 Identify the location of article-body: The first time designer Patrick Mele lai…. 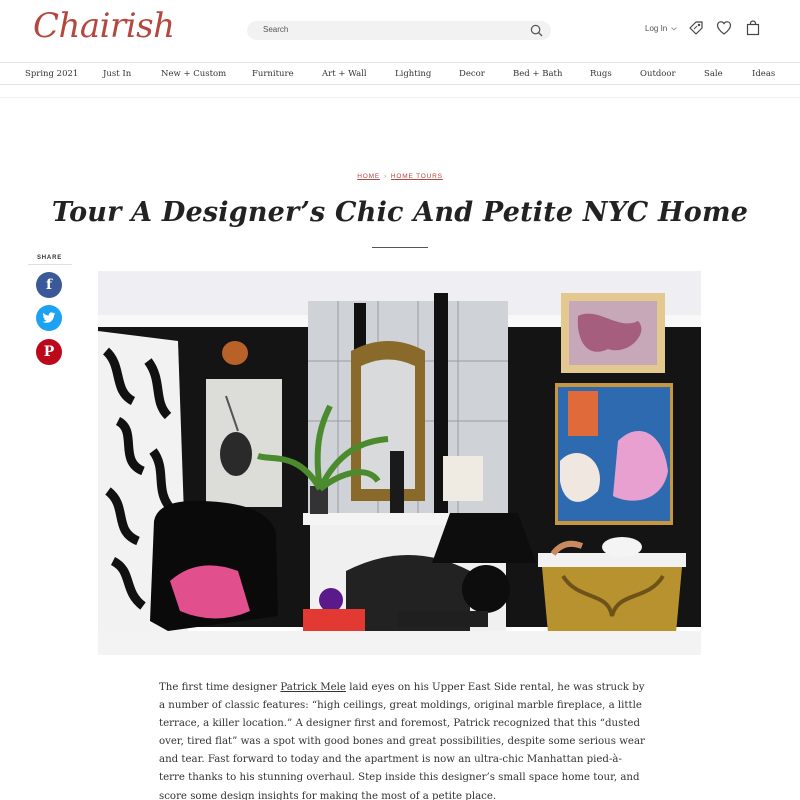
(402, 739).